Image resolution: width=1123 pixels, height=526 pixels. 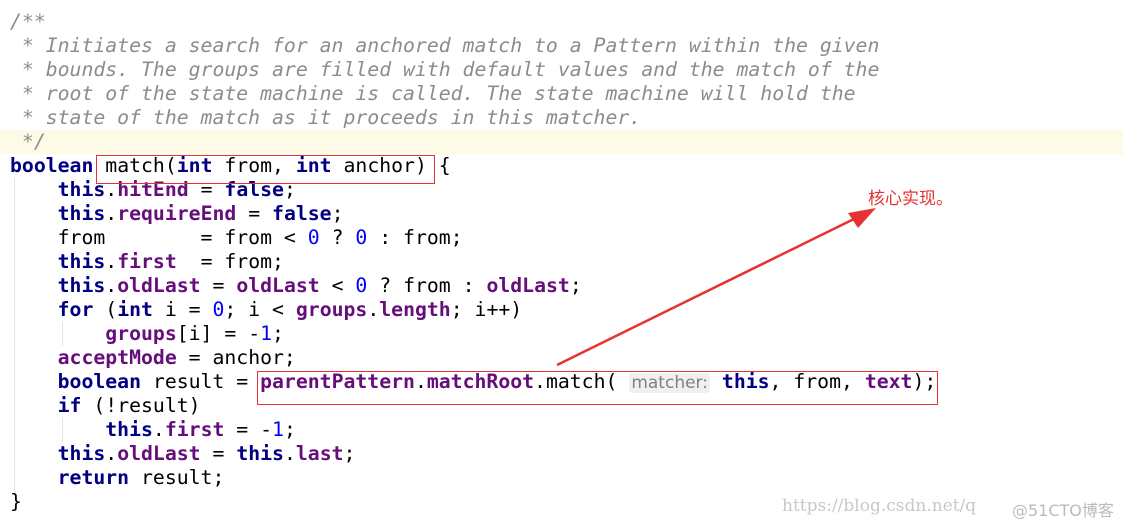 What do you see at coordinates (862, 218) in the screenshot?
I see `arrow-head-icon` at bounding box center [862, 218].